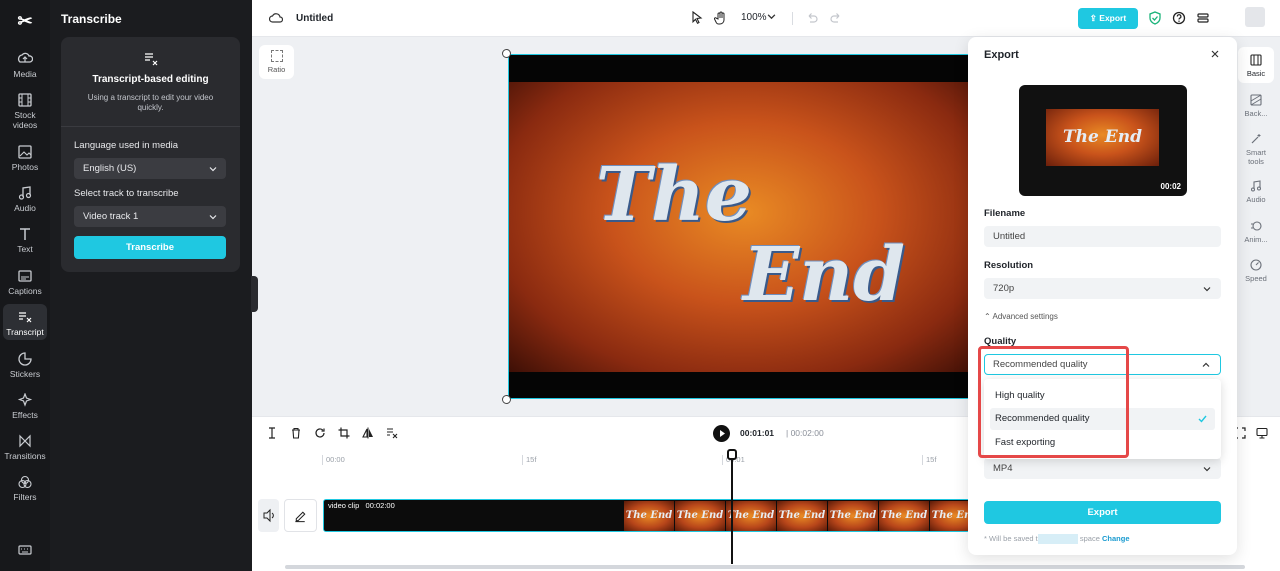 The height and width of the screenshot is (571, 1280). I want to click on avatar, so click(1255, 17).